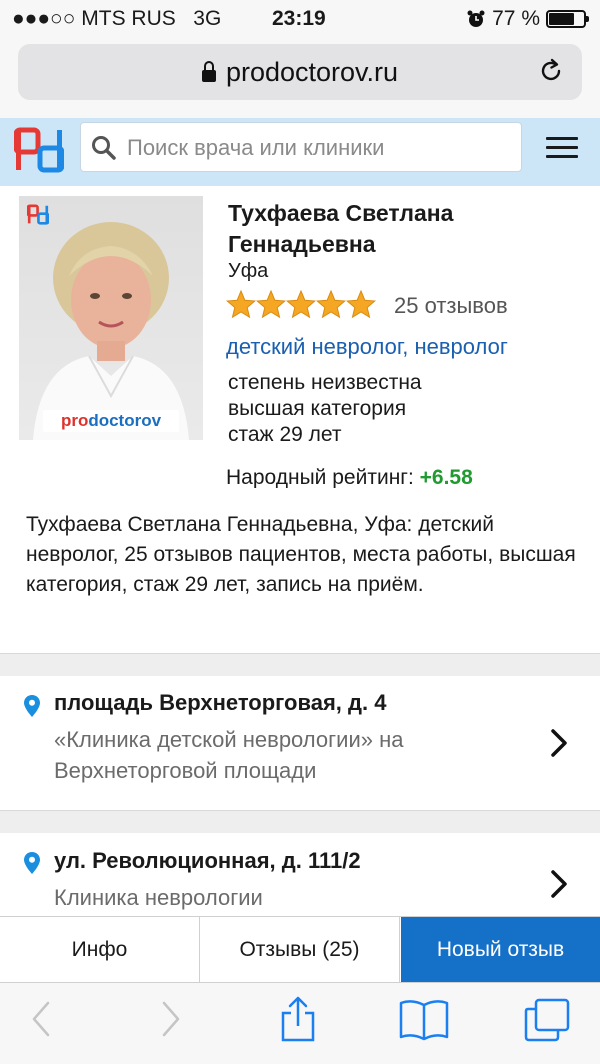 The image size is (600, 1064). I want to click on degree: степень неизвестна, so click(325, 382).